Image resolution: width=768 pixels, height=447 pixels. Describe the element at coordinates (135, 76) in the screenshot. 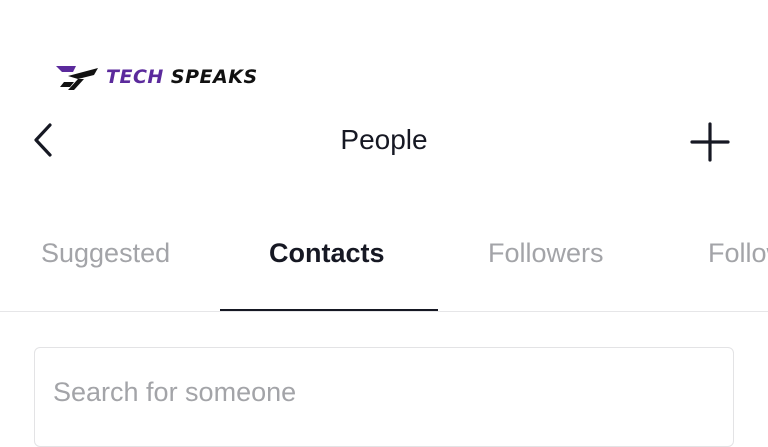

I see `brand-logo-word-tech: TECH` at that location.